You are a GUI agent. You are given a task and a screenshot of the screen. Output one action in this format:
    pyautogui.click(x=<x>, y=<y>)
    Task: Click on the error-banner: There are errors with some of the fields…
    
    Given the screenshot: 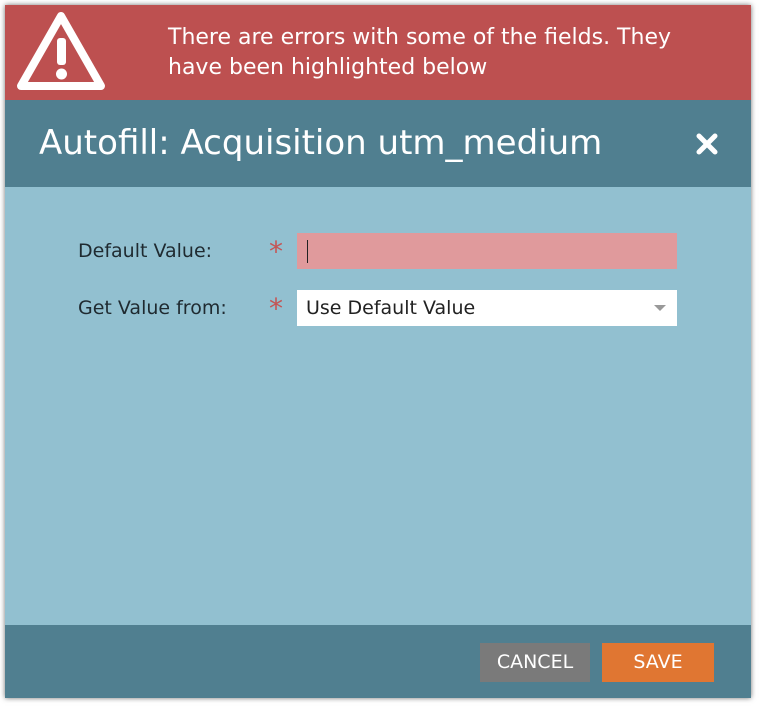 What is the action you would take?
    pyautogui.click(x=378, y=52)
    